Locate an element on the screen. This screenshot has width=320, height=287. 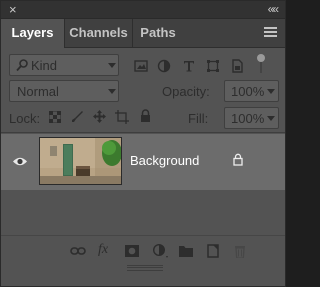
trash-icon is located at coordinates (240, 251).